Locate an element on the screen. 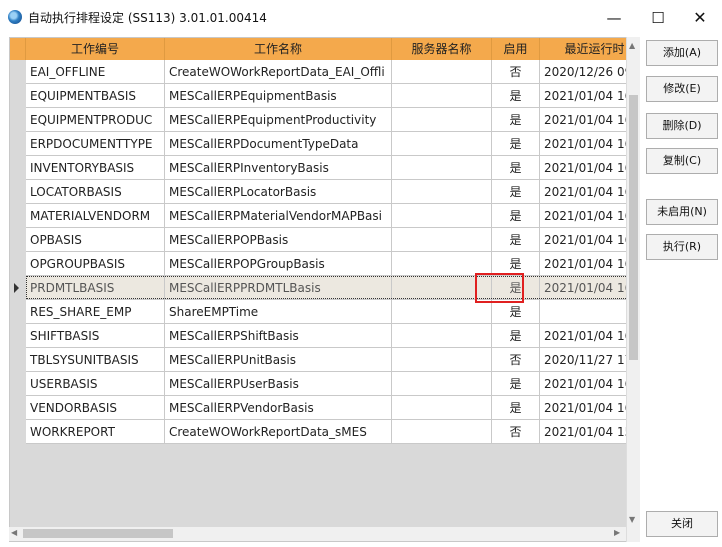  add-button: 添加(A) is located at coordinates (682, 53).